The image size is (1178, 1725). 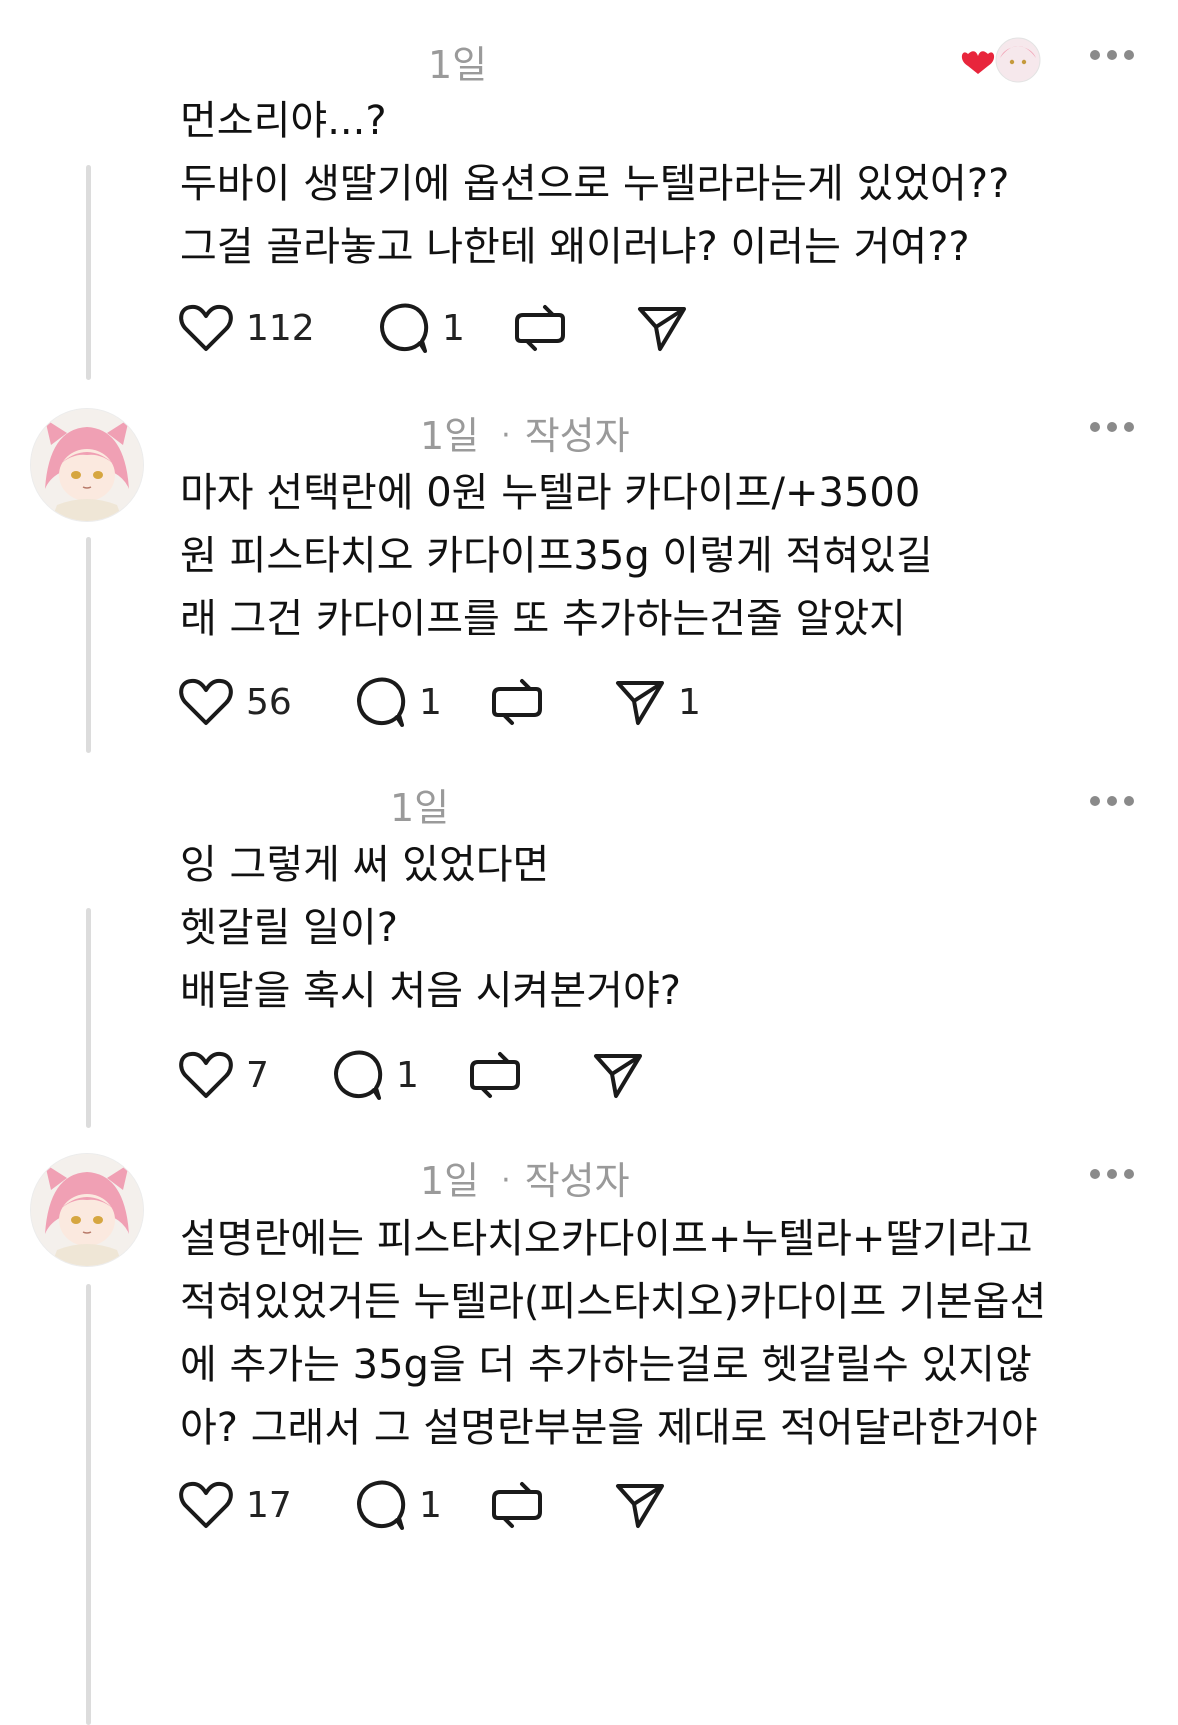 I want to click on comment-line: 설명란에는 피스타치오카다이프+누텔라+딸기라고, so click(x=606, y=1239).